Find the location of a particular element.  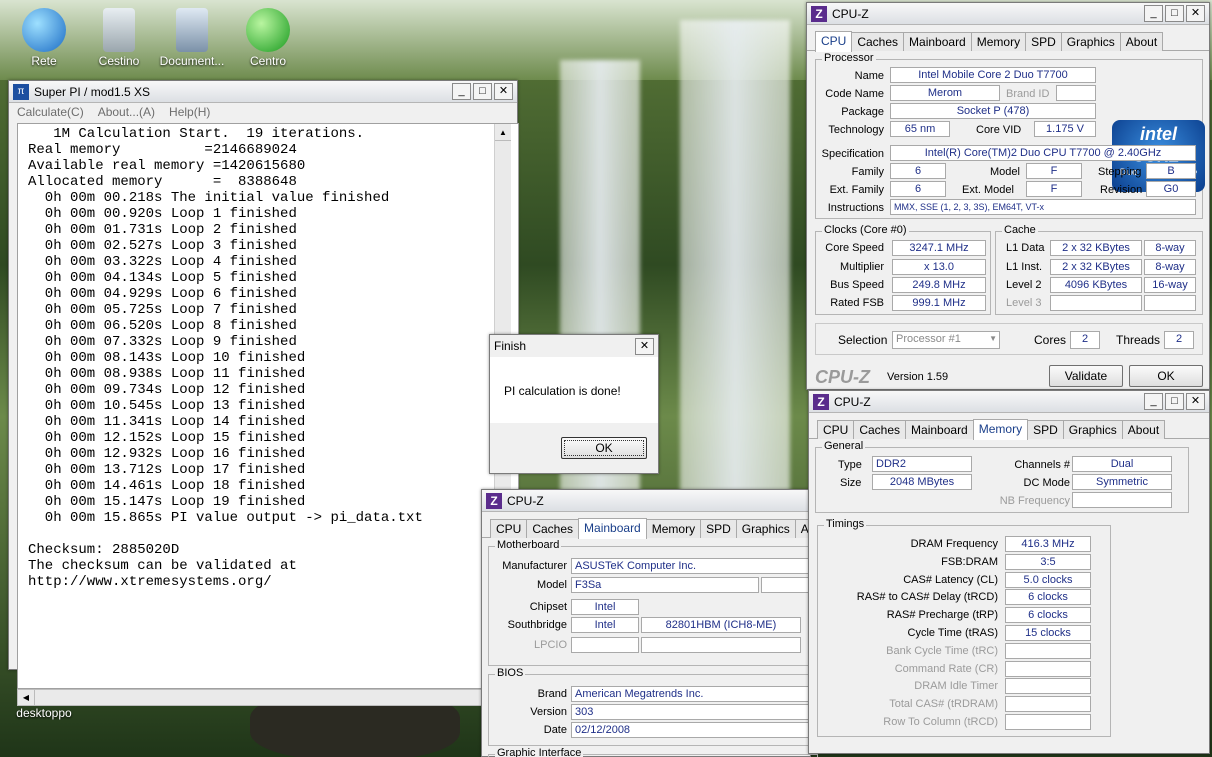

codename-value: Merom is located at coordinates (945, 93).